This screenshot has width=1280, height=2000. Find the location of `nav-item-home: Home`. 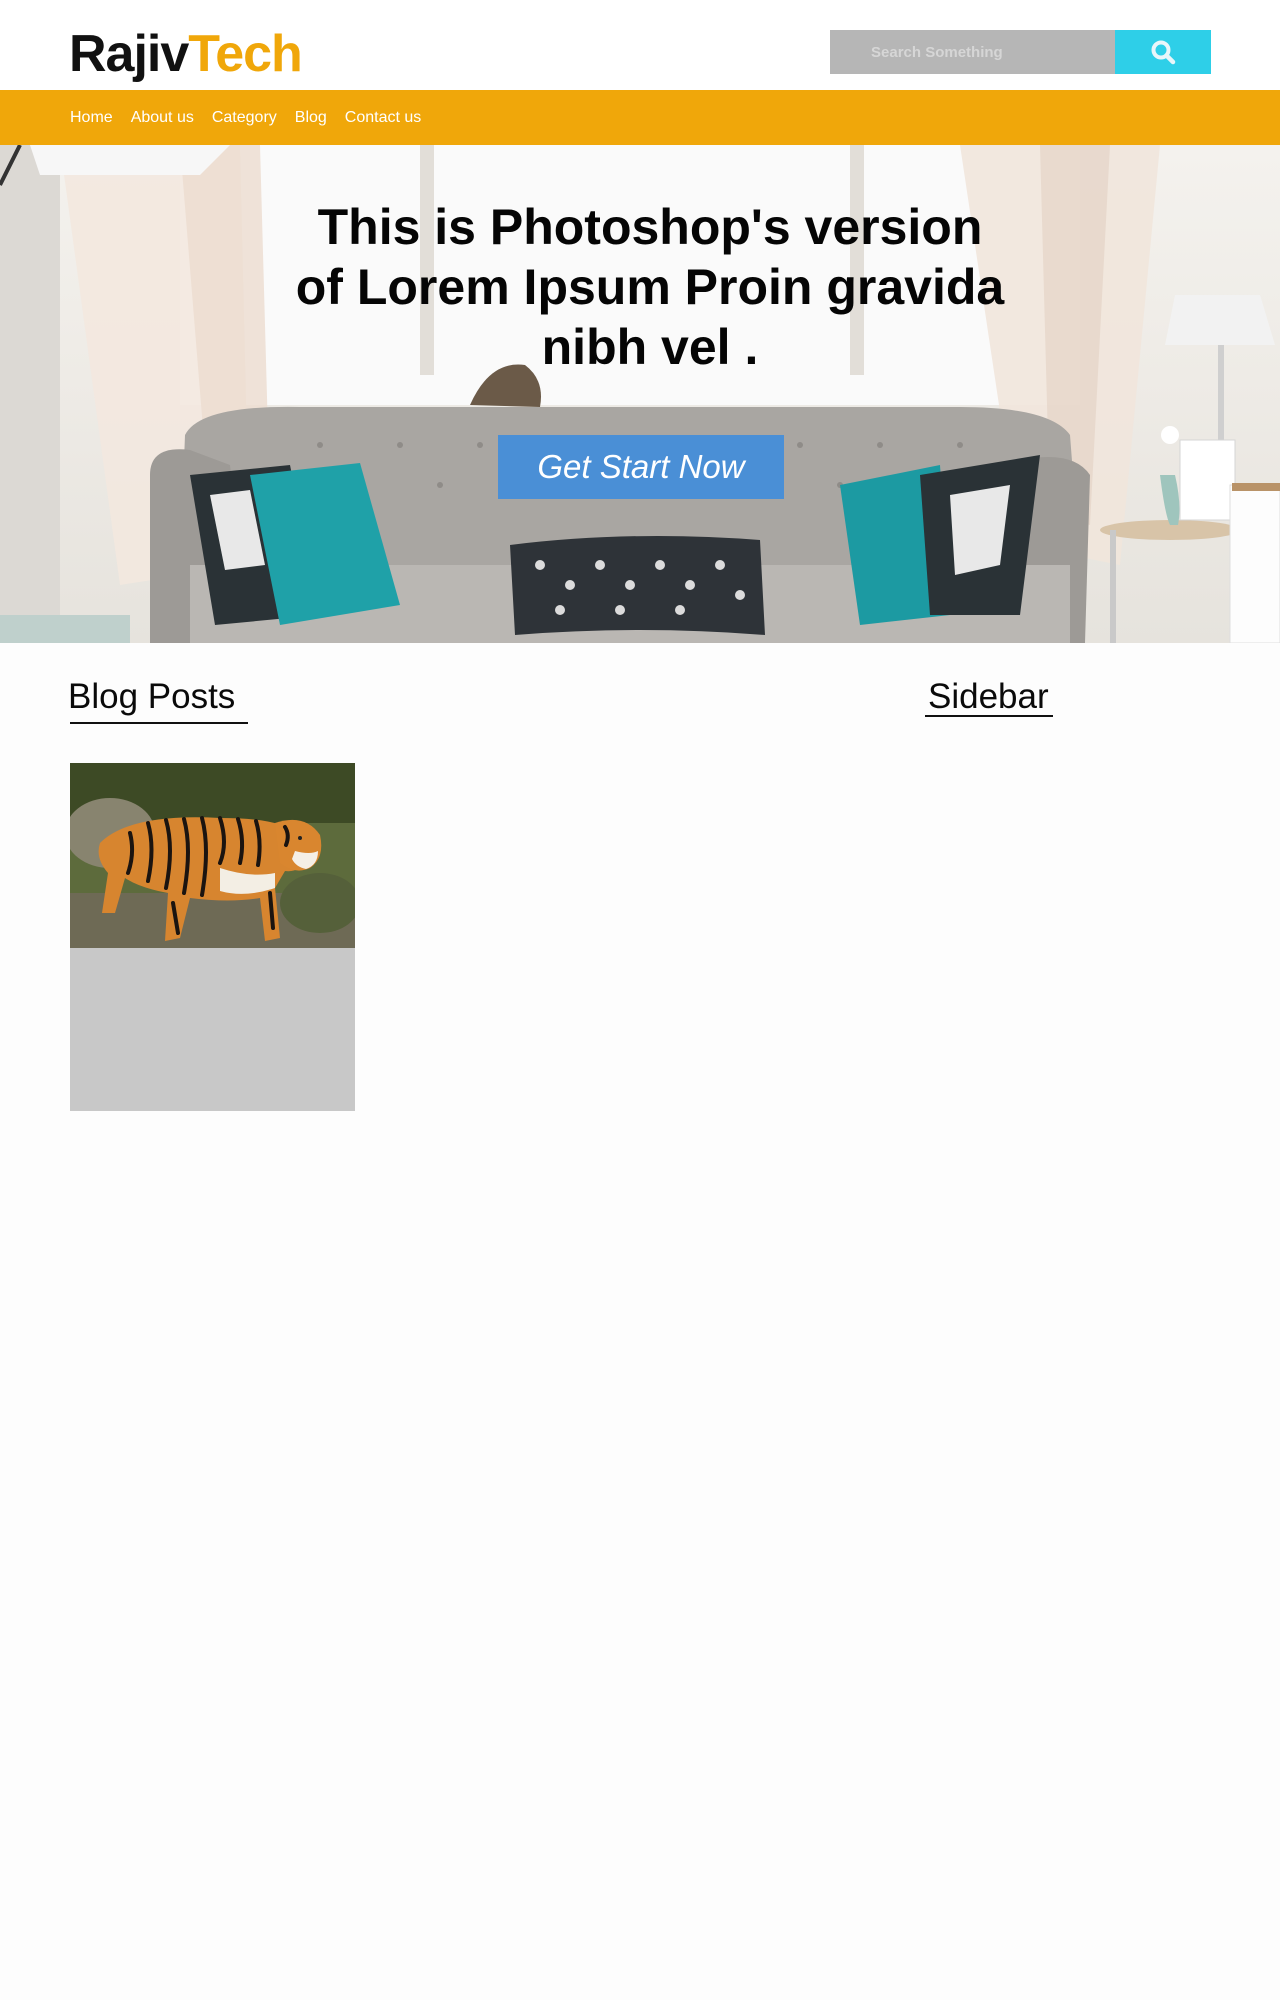

nav-item-home: Home is located at coordinates (91, 118).